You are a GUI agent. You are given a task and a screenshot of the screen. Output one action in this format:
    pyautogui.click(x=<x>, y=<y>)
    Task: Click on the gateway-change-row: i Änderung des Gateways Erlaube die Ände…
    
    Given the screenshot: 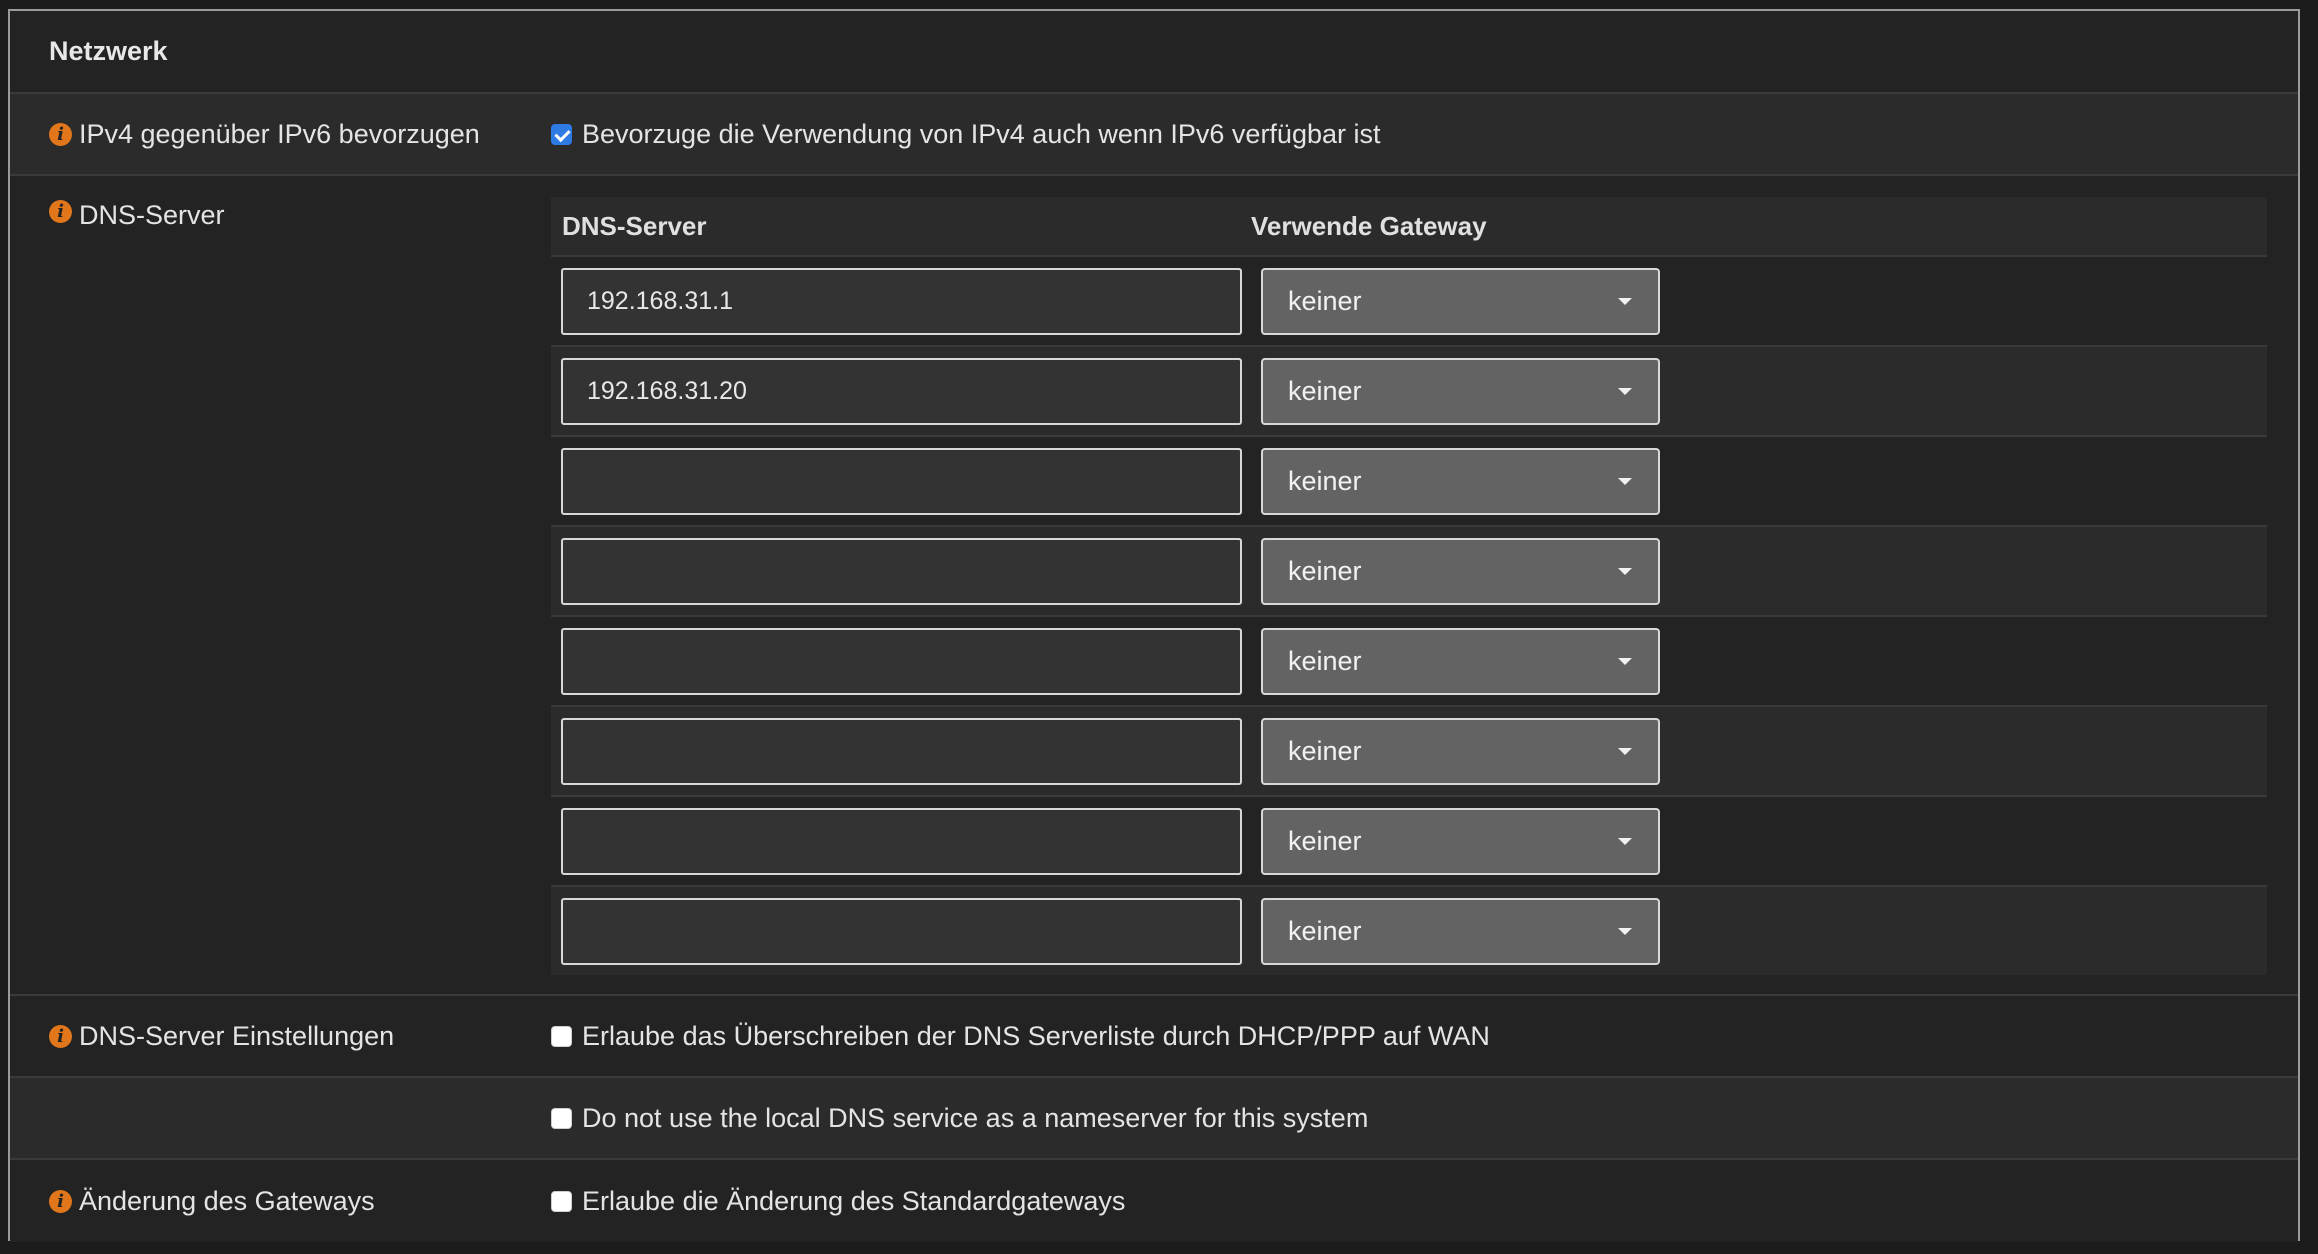 What is the action you would take?
    pyautogui.click(x=1154, y=1201)
    